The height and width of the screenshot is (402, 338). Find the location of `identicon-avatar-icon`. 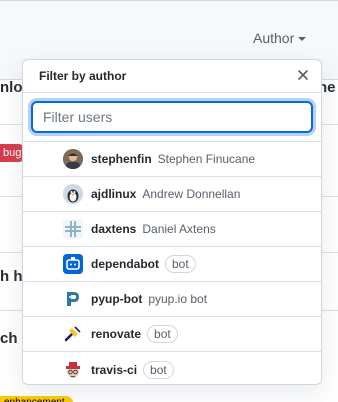

identicon-avatar-icon is located at coordinates (73, 229).